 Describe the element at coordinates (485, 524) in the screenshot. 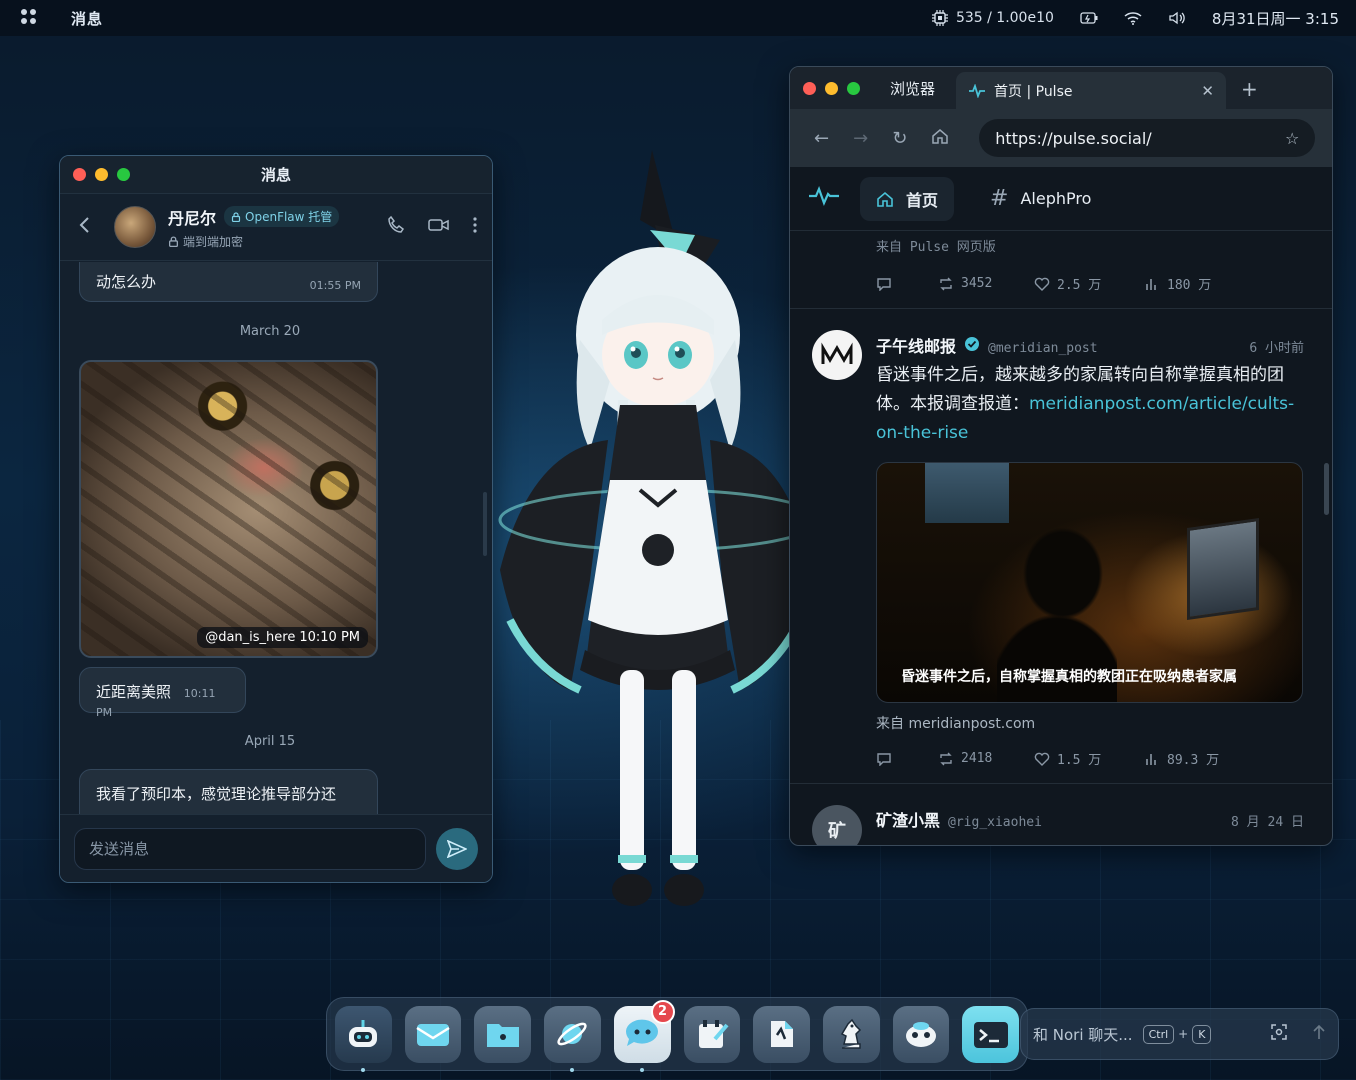

I see `chat-scrollbar` at that location.